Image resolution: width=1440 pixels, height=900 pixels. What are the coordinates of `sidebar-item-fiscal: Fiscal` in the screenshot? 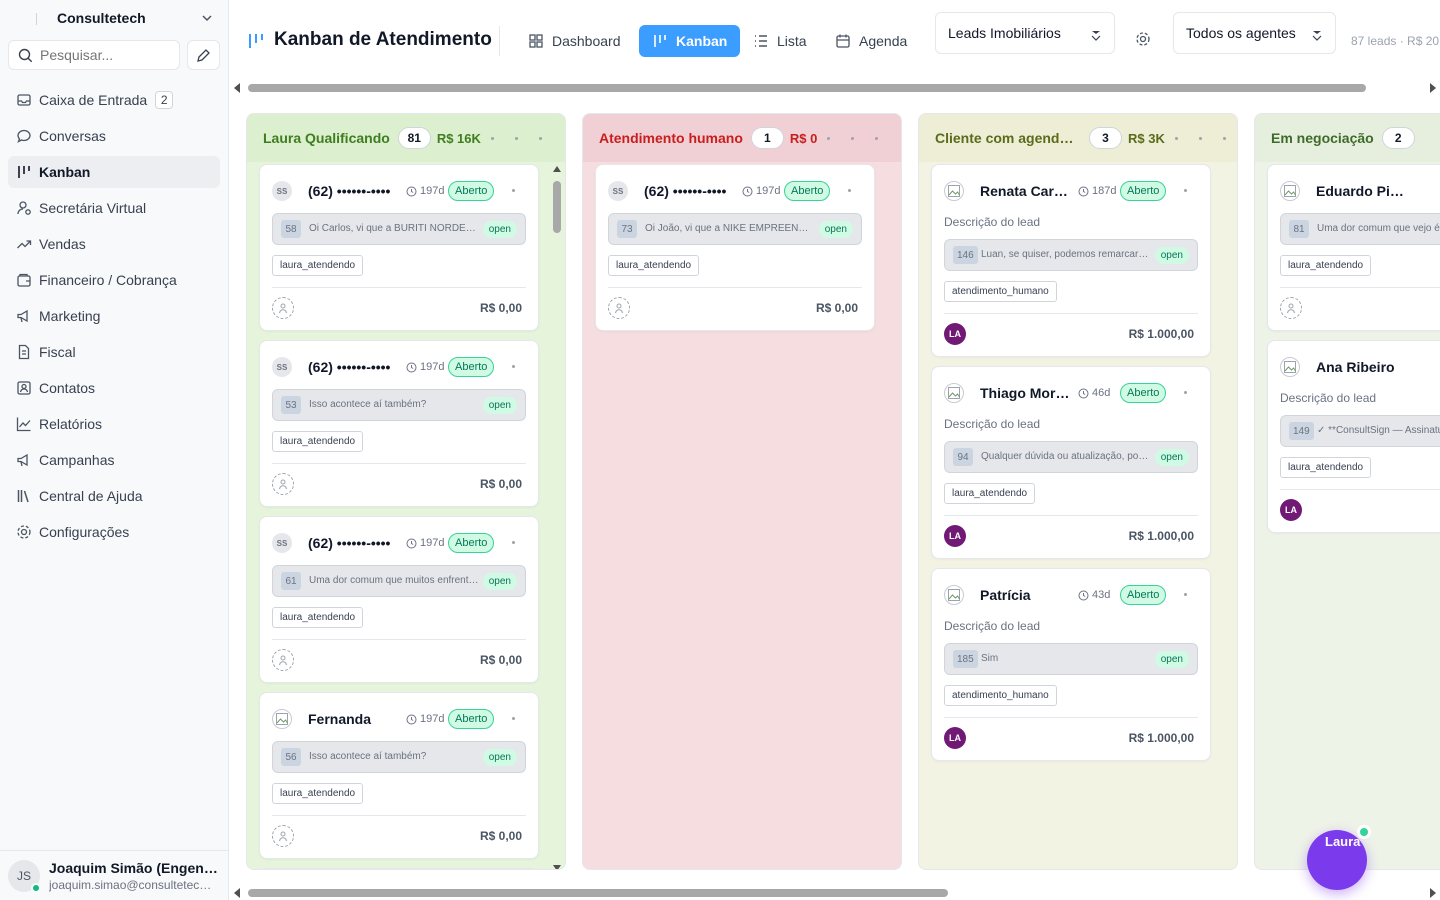 It's located at (114, 352).